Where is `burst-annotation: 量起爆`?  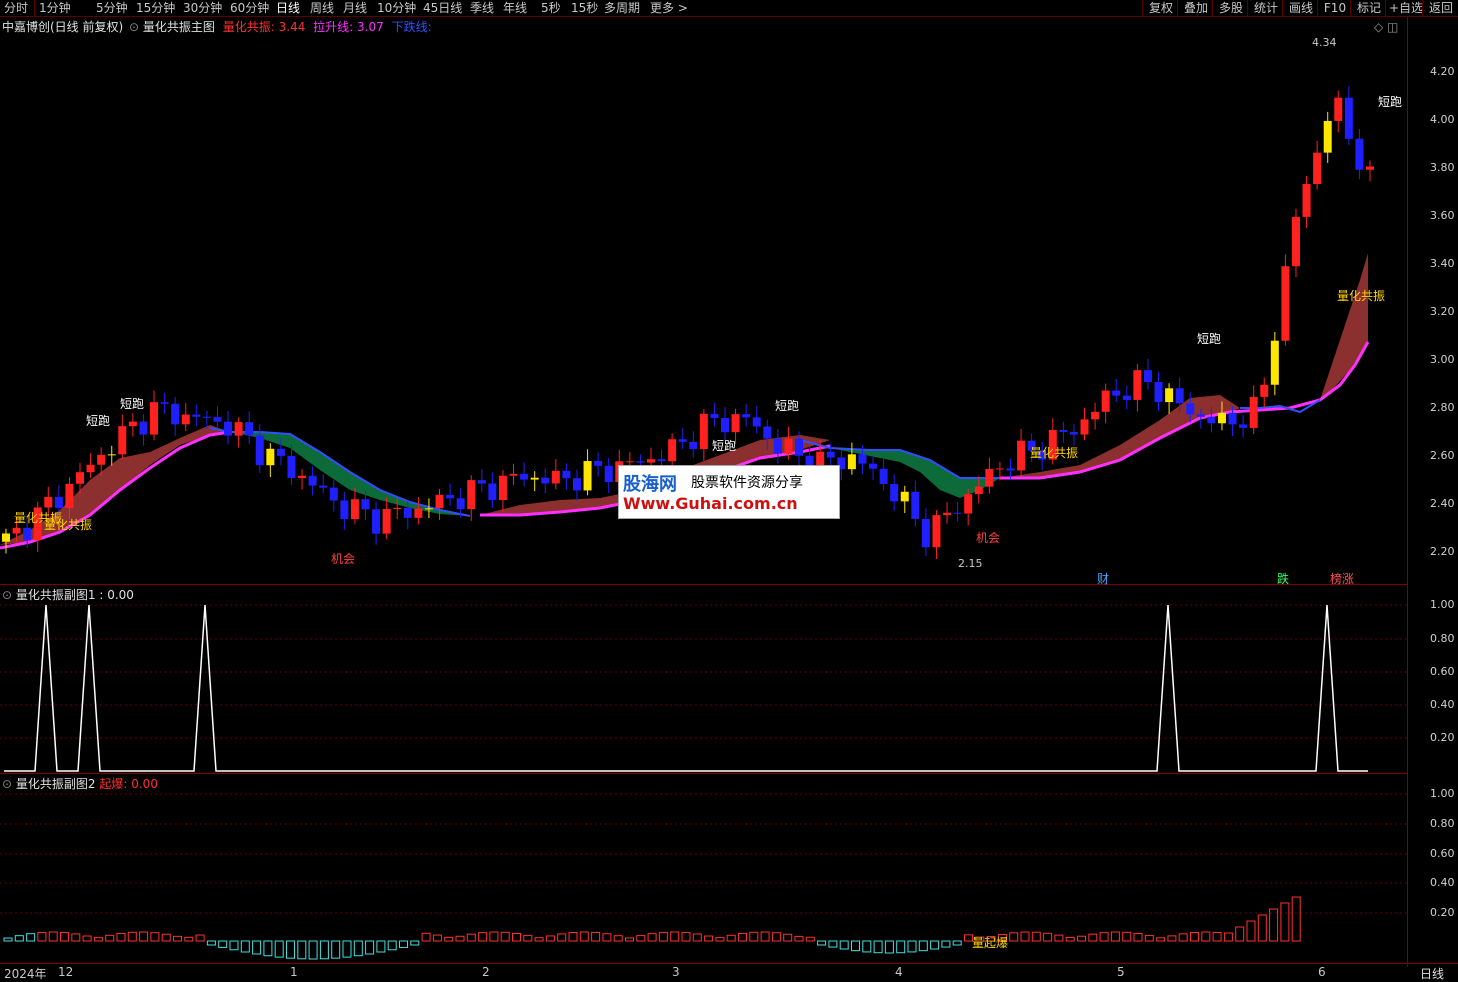 burst-annotation: 量起爆 is located at coordinates (990, 943).